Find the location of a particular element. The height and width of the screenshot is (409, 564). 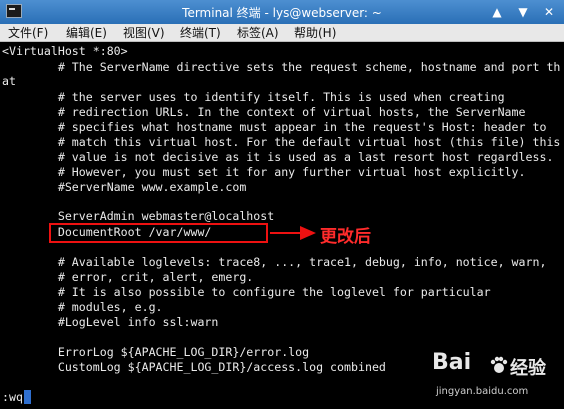

window-title: Terminal 终端 - lys@webserver: ~ is located at coordinates (282, 13).